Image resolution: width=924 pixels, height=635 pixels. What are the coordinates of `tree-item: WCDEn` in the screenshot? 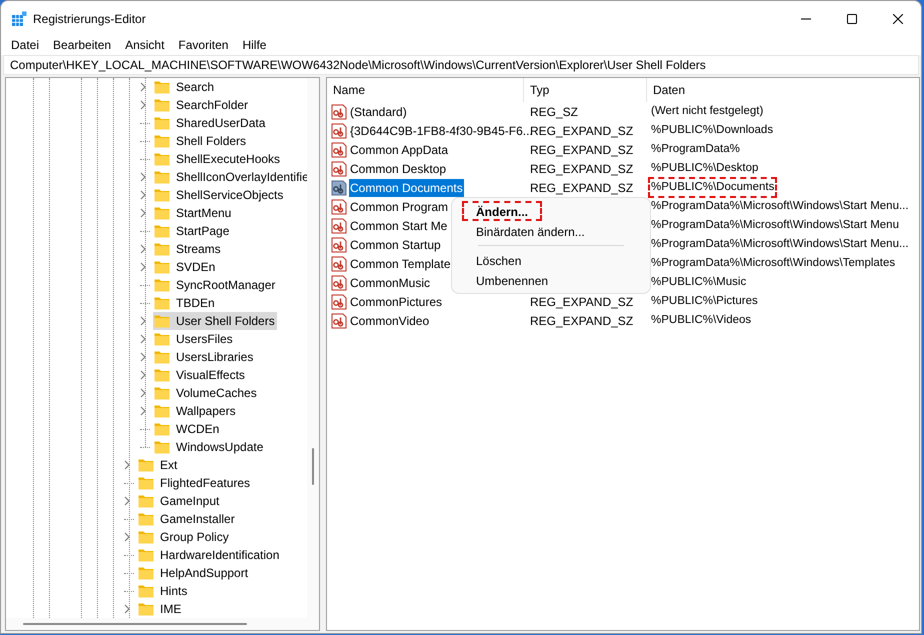 It's located at (180, 429).